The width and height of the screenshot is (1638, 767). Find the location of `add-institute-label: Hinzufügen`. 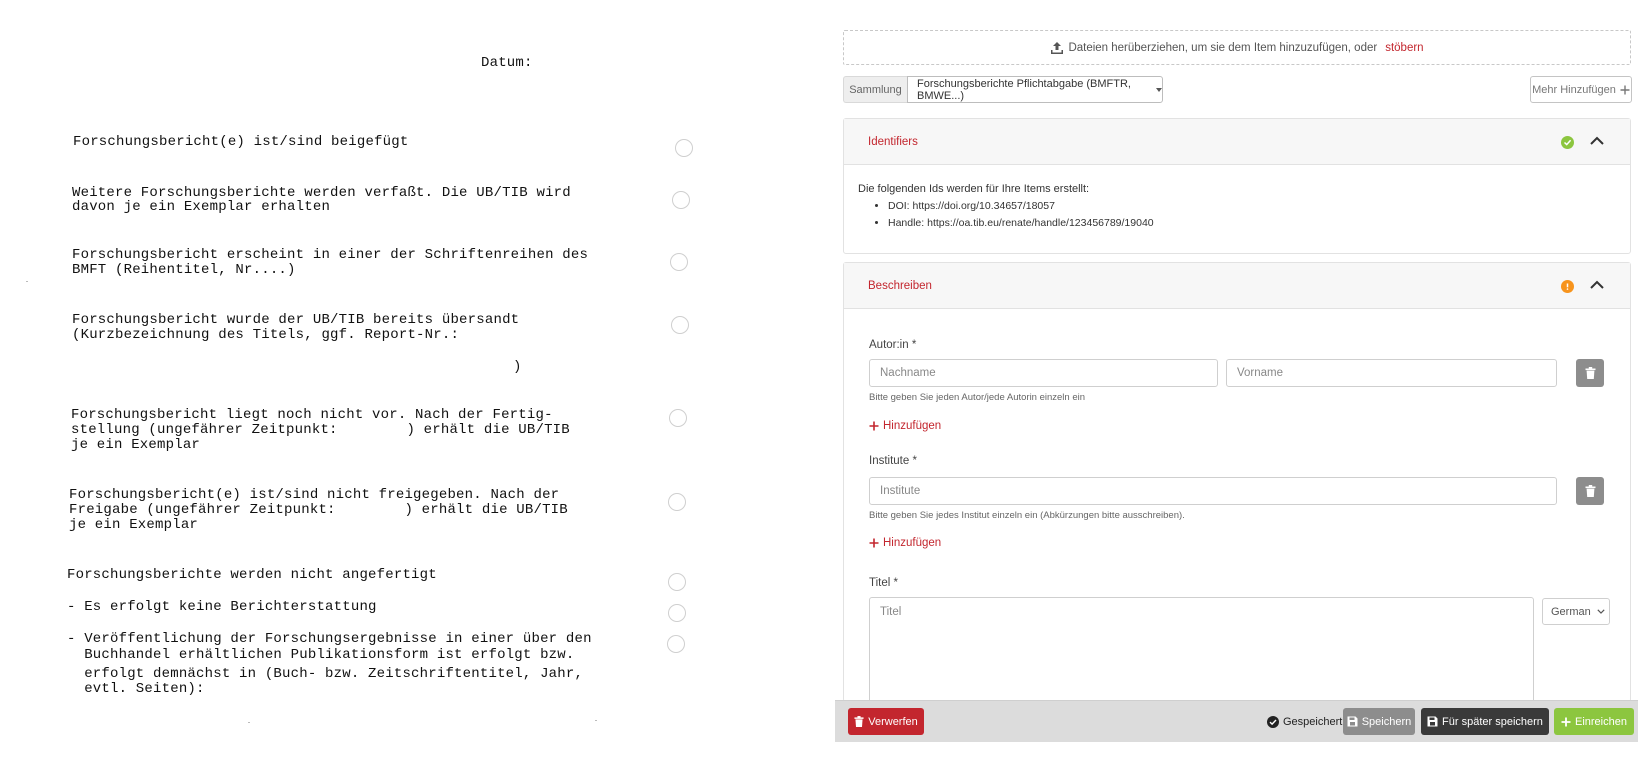

add-institute-label: Hinzufügen is located at coordinates (912, 543).